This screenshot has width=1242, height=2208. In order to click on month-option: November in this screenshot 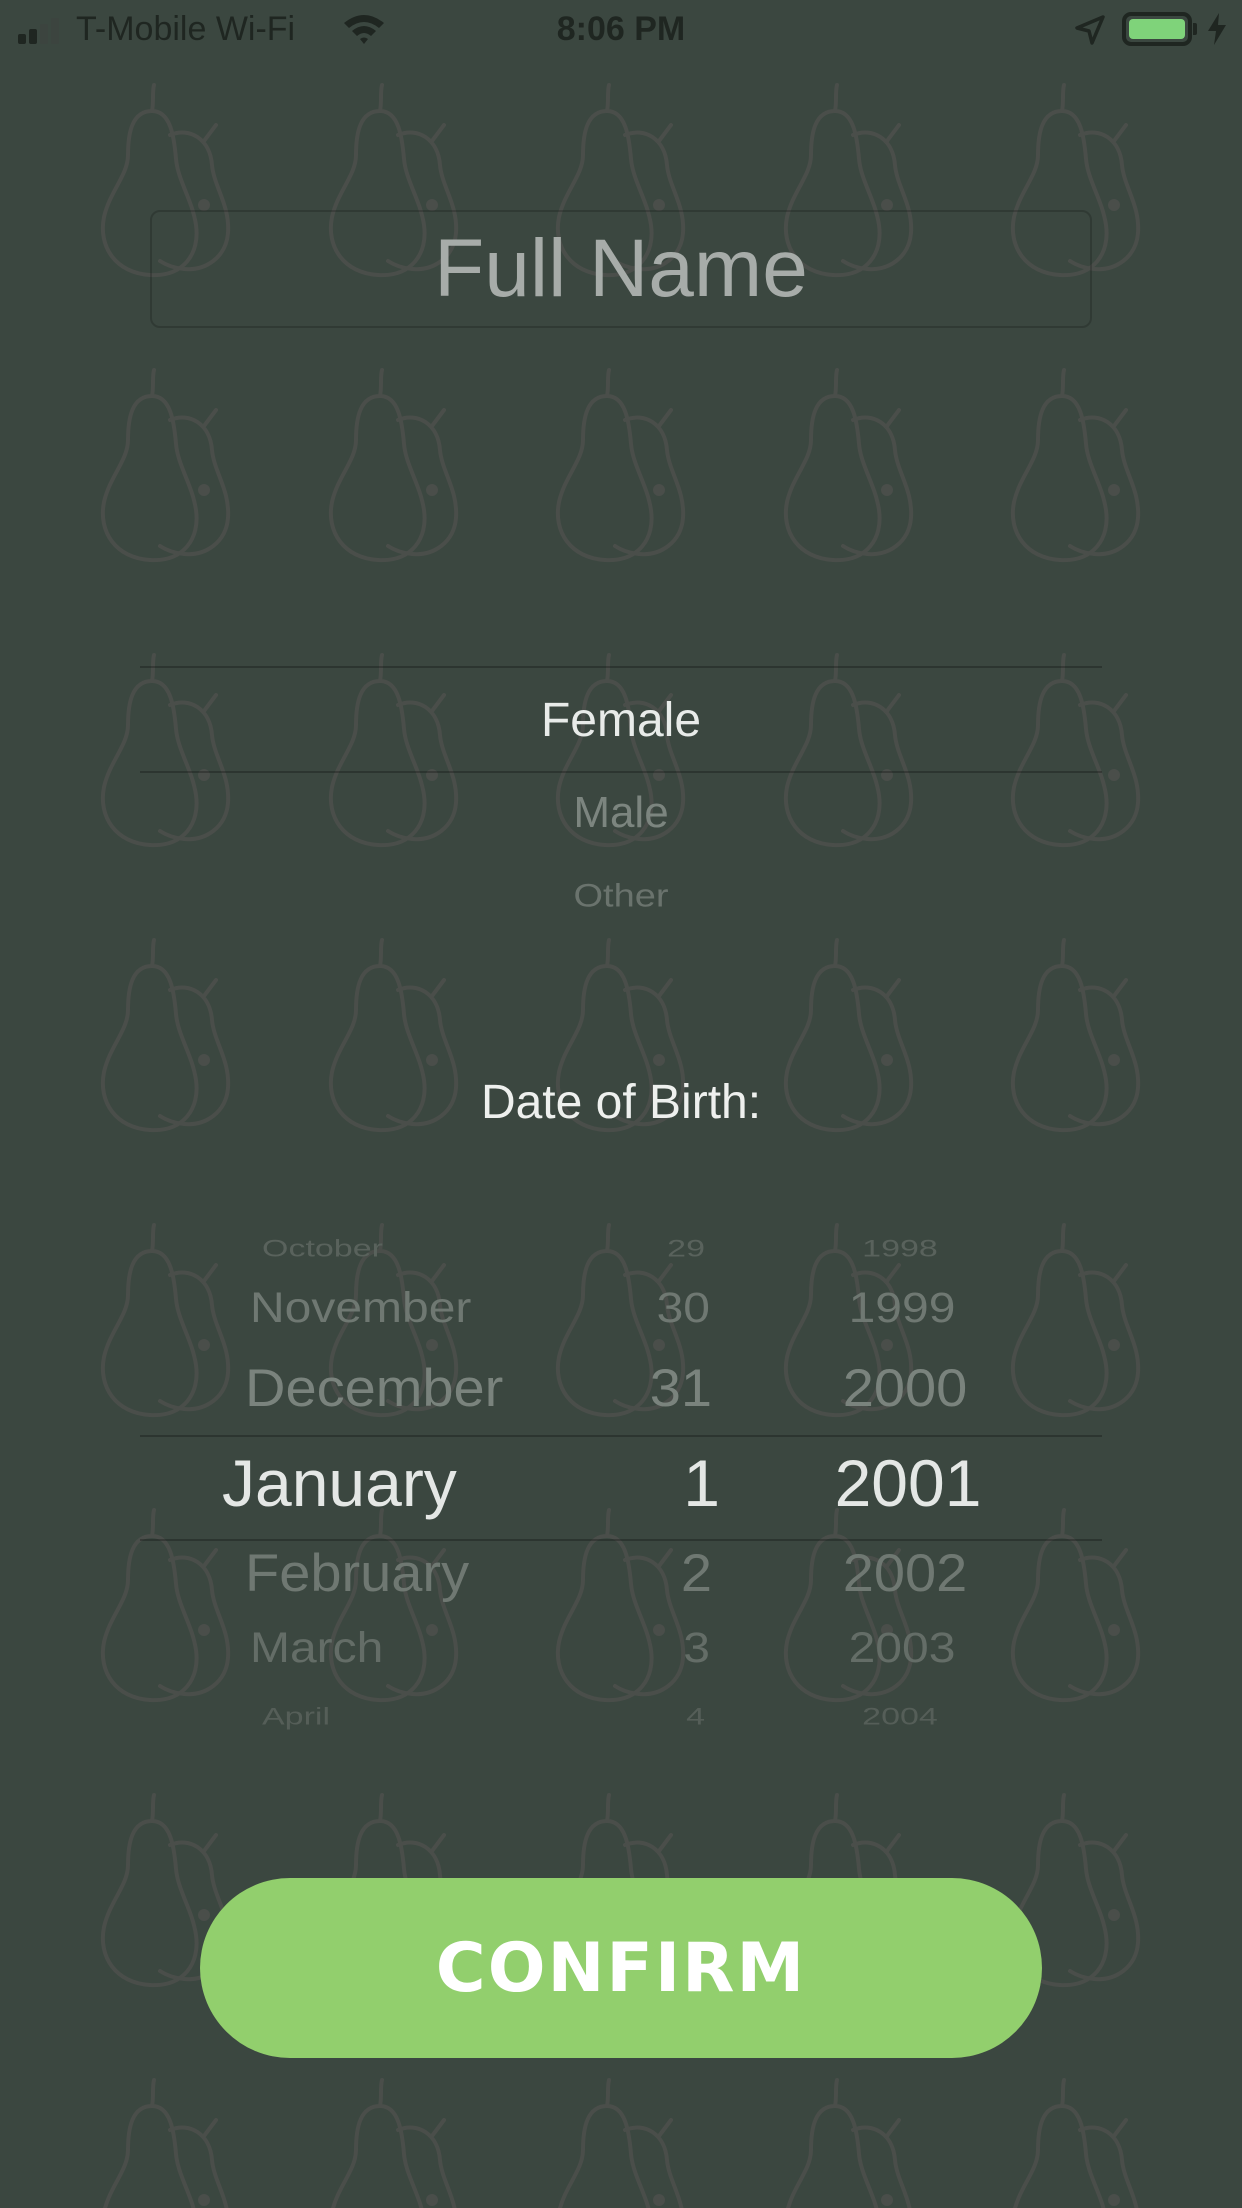, I will do `click(360, 1308)`.